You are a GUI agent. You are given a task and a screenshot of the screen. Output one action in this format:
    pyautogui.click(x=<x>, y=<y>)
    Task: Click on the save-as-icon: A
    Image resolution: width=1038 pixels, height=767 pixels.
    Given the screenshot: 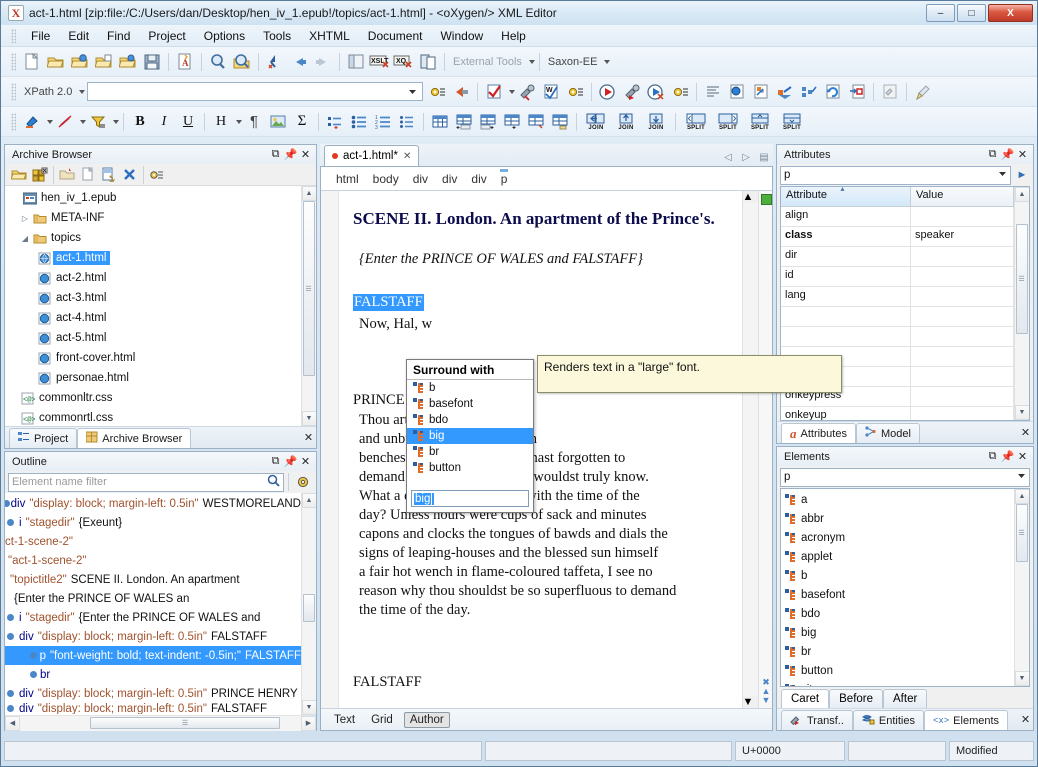 What is the action you would take?
    pyautogui.click(x=185, y=62)
    